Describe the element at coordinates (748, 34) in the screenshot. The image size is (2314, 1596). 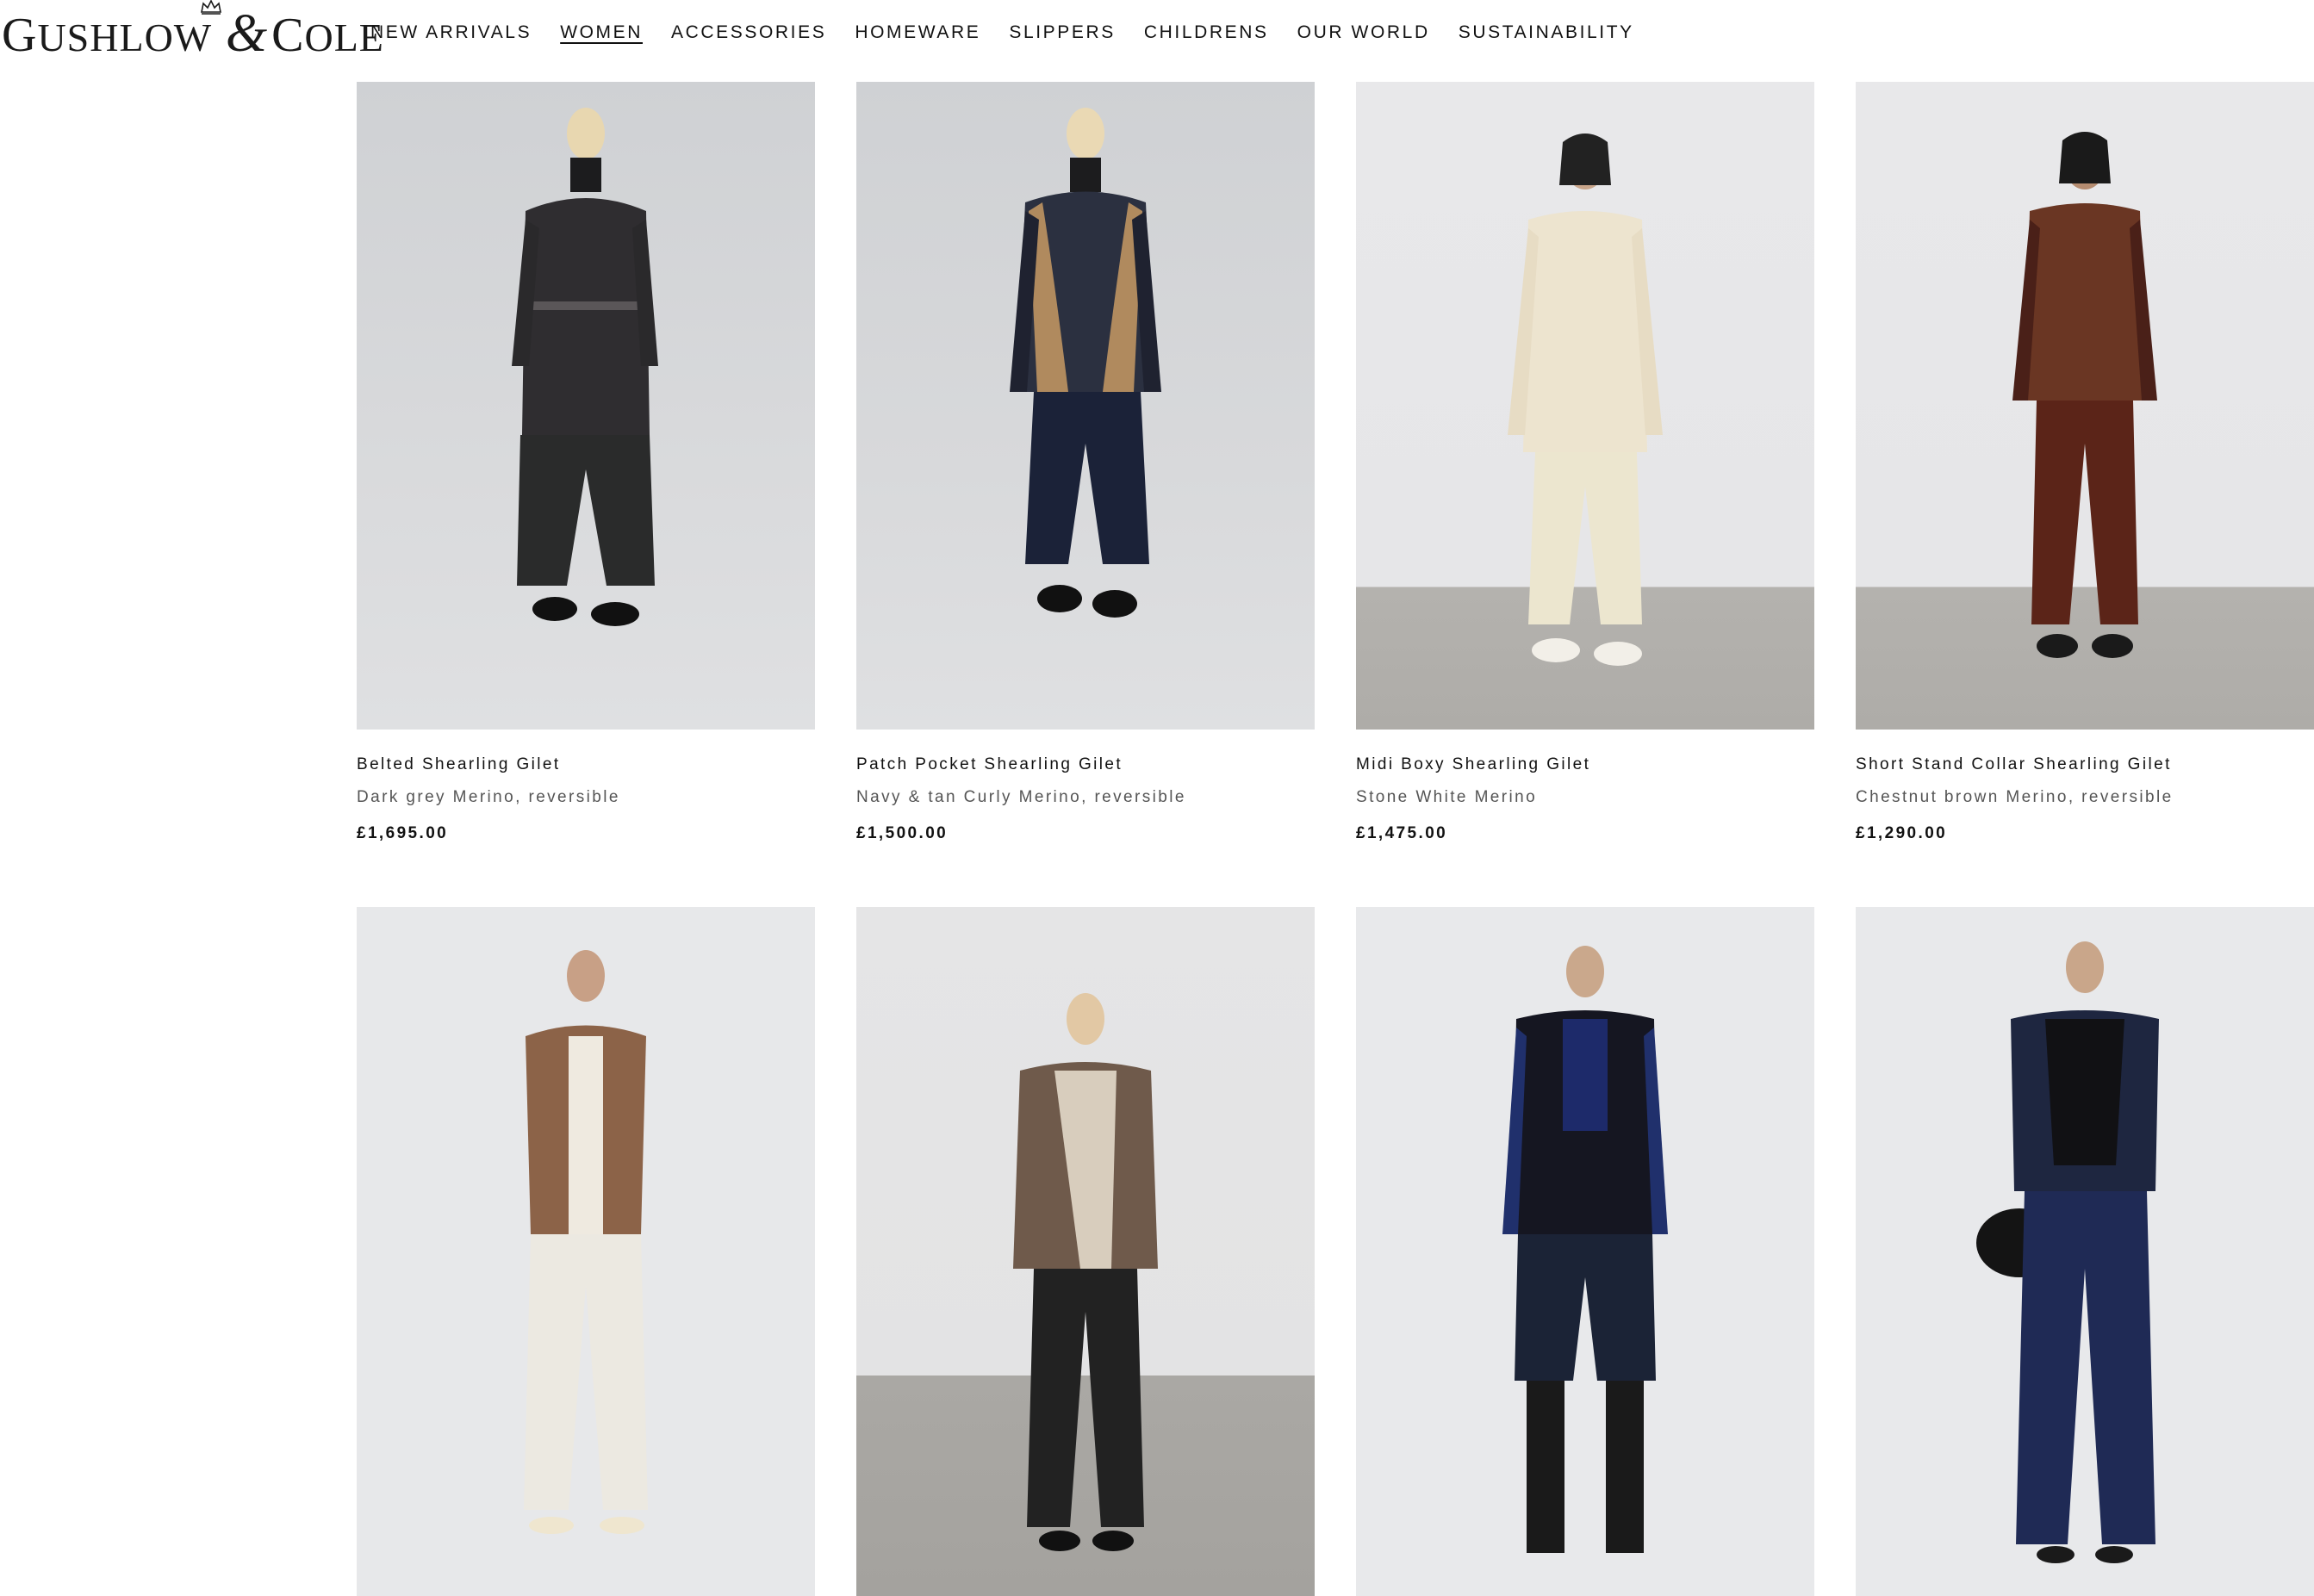
I see `nav-accessories: ACCESSORIES` at that location.